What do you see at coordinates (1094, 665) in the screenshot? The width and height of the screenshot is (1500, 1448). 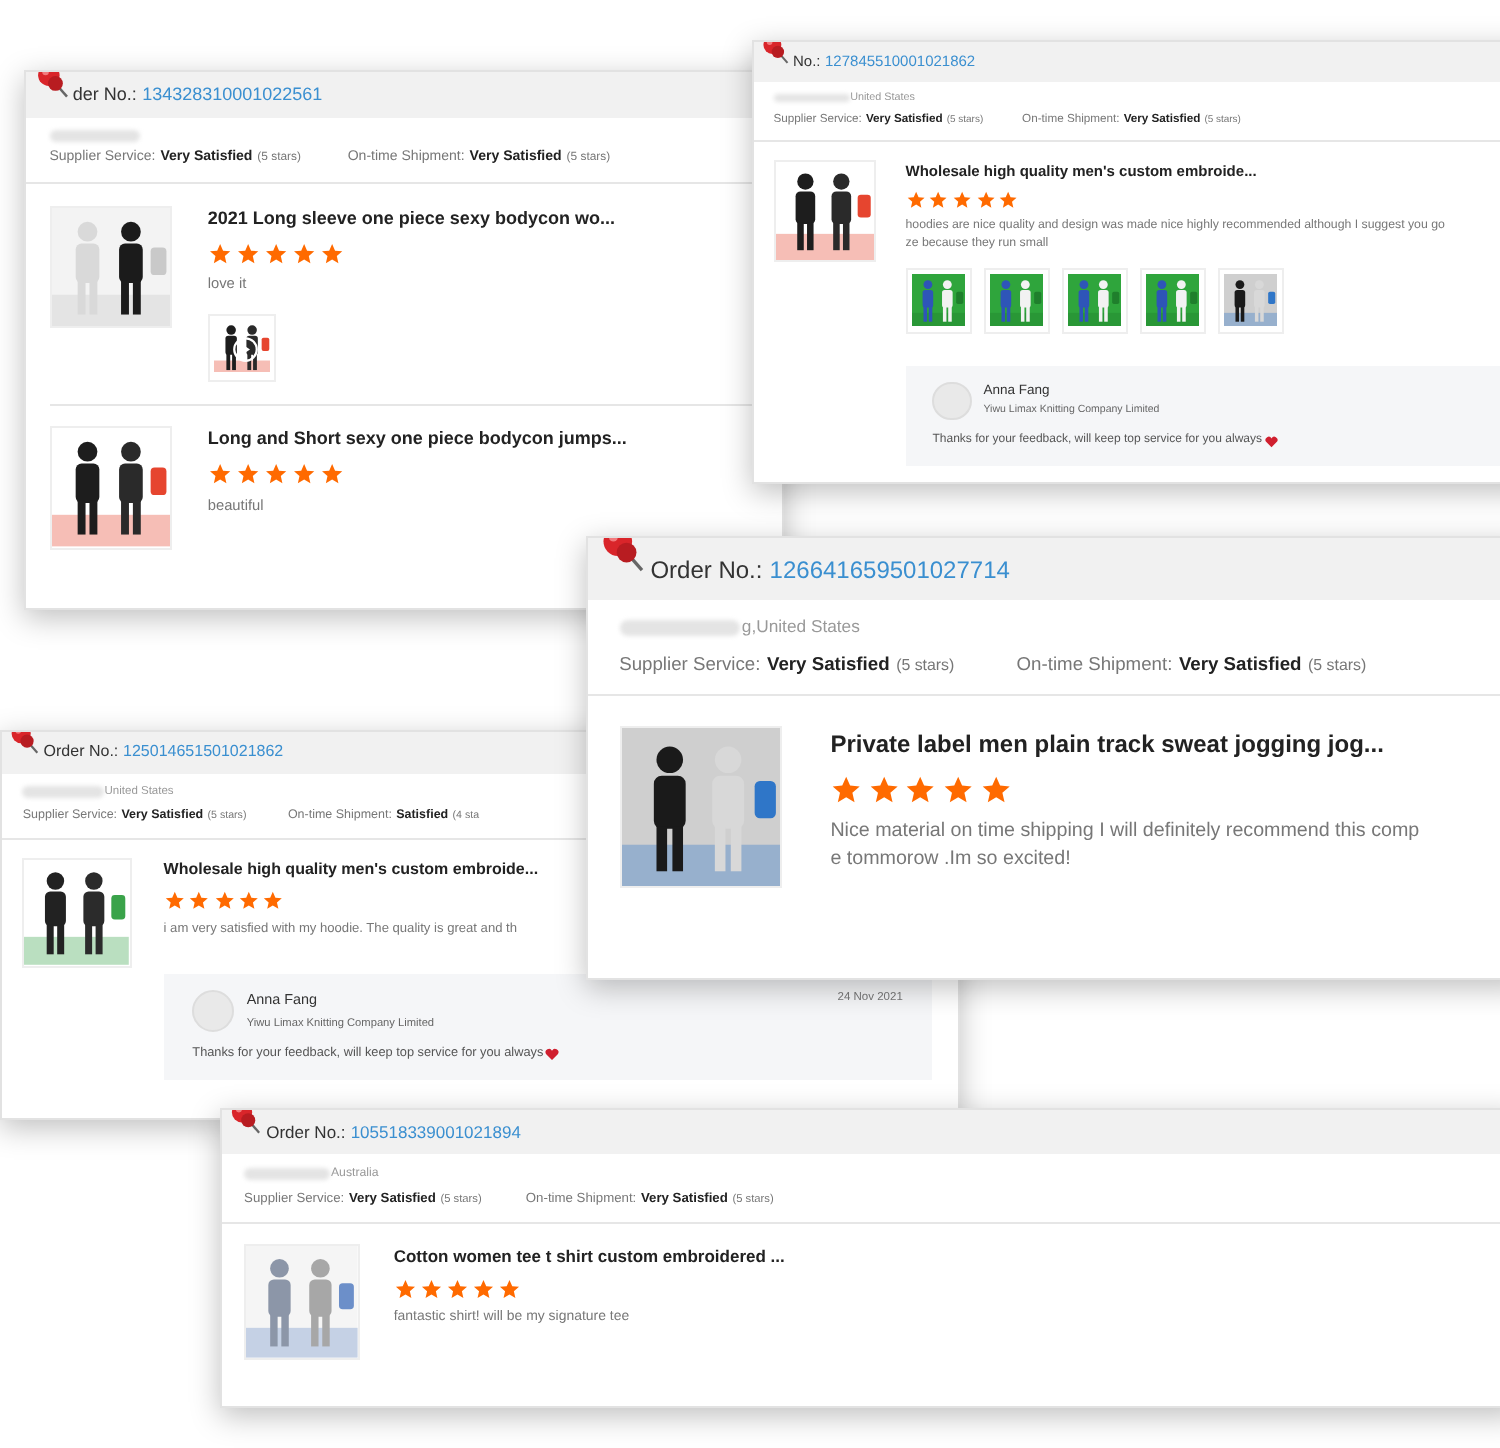 I see `shipment-label: On-time Shipment:` at bounding box center [1094, 665].